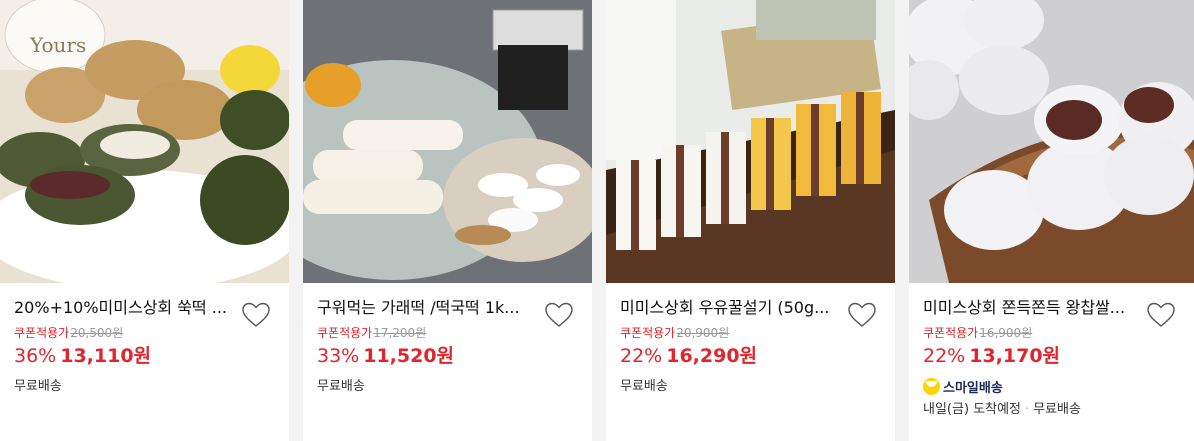 Image resolution: width=1194 pixels, height=441 pixels. Describe the element at coordinates (931, 386) in the screenshot. I see `smile-icon` at that location.